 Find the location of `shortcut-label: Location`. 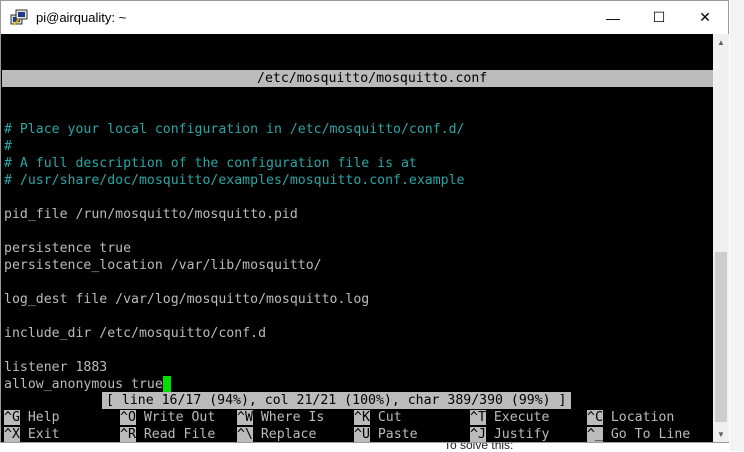

shortcut-label: Location is located at coordinates (642, 417).